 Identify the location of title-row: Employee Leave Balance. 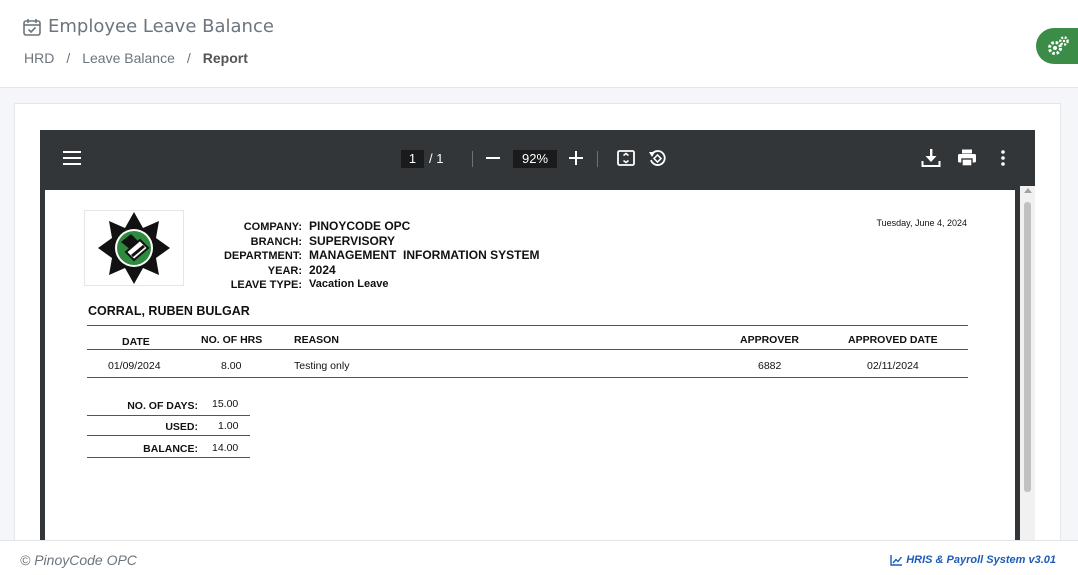
(148, 26).